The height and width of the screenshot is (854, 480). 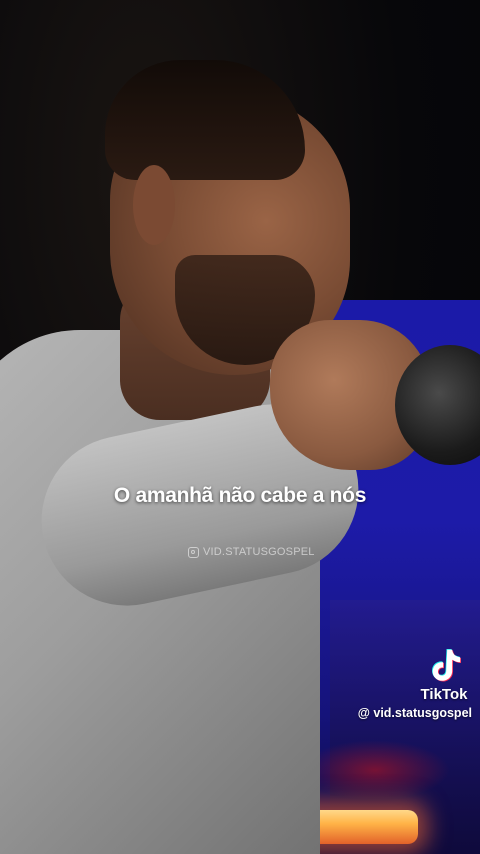 What do you see at coordinates (375, 770) in the screenshot?
I see `red-stage-glow` at bounding box center [375, 770].